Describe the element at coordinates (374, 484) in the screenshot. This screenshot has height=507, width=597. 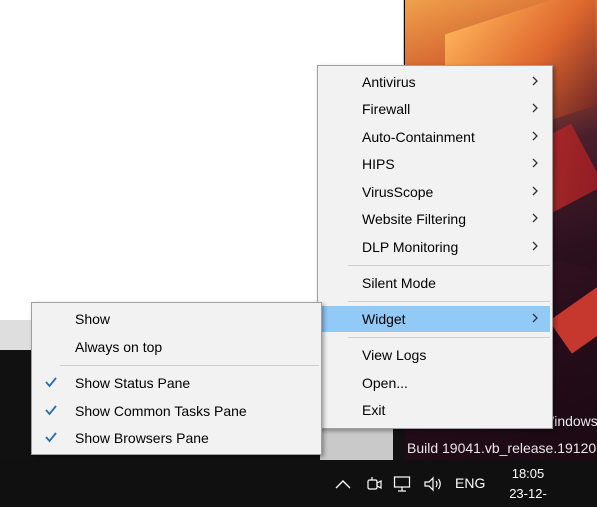
I see `meet-now-icon` at that location.